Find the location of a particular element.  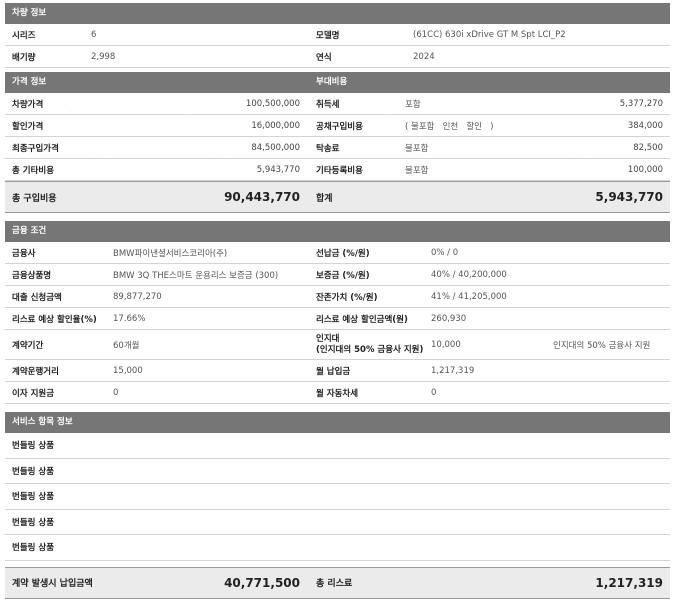

price-value: 84,500,000 is located at coordinates (275, 147).